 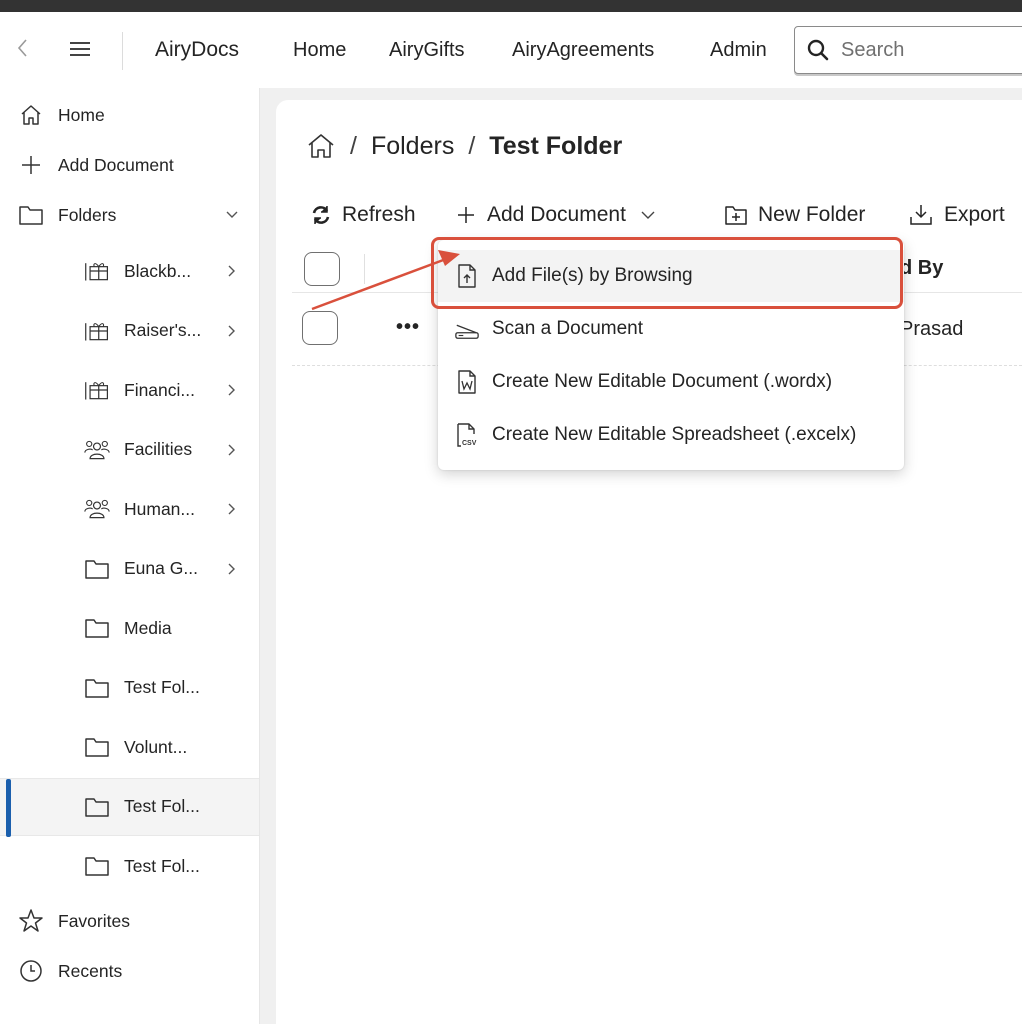 I want to click on window-top-strip, so click(x=511, y=6).